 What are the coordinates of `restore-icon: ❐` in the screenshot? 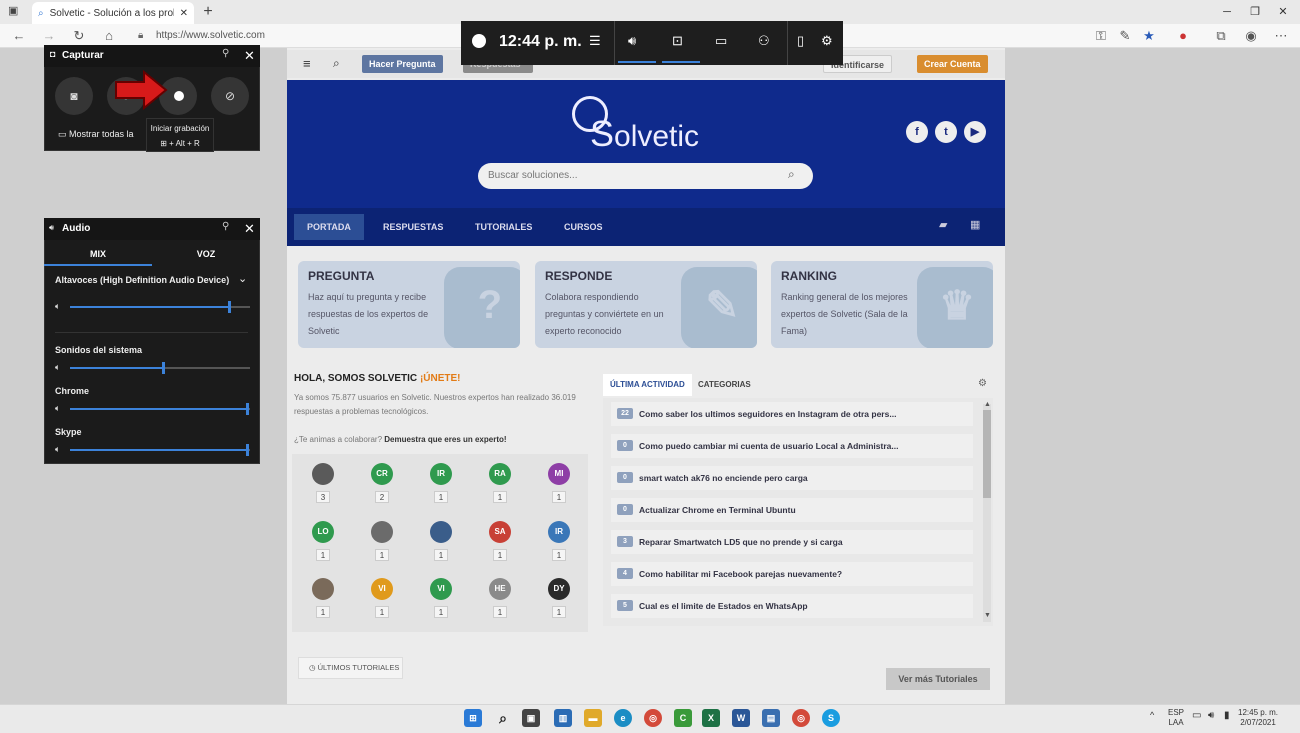 It's located at (1255, 12).